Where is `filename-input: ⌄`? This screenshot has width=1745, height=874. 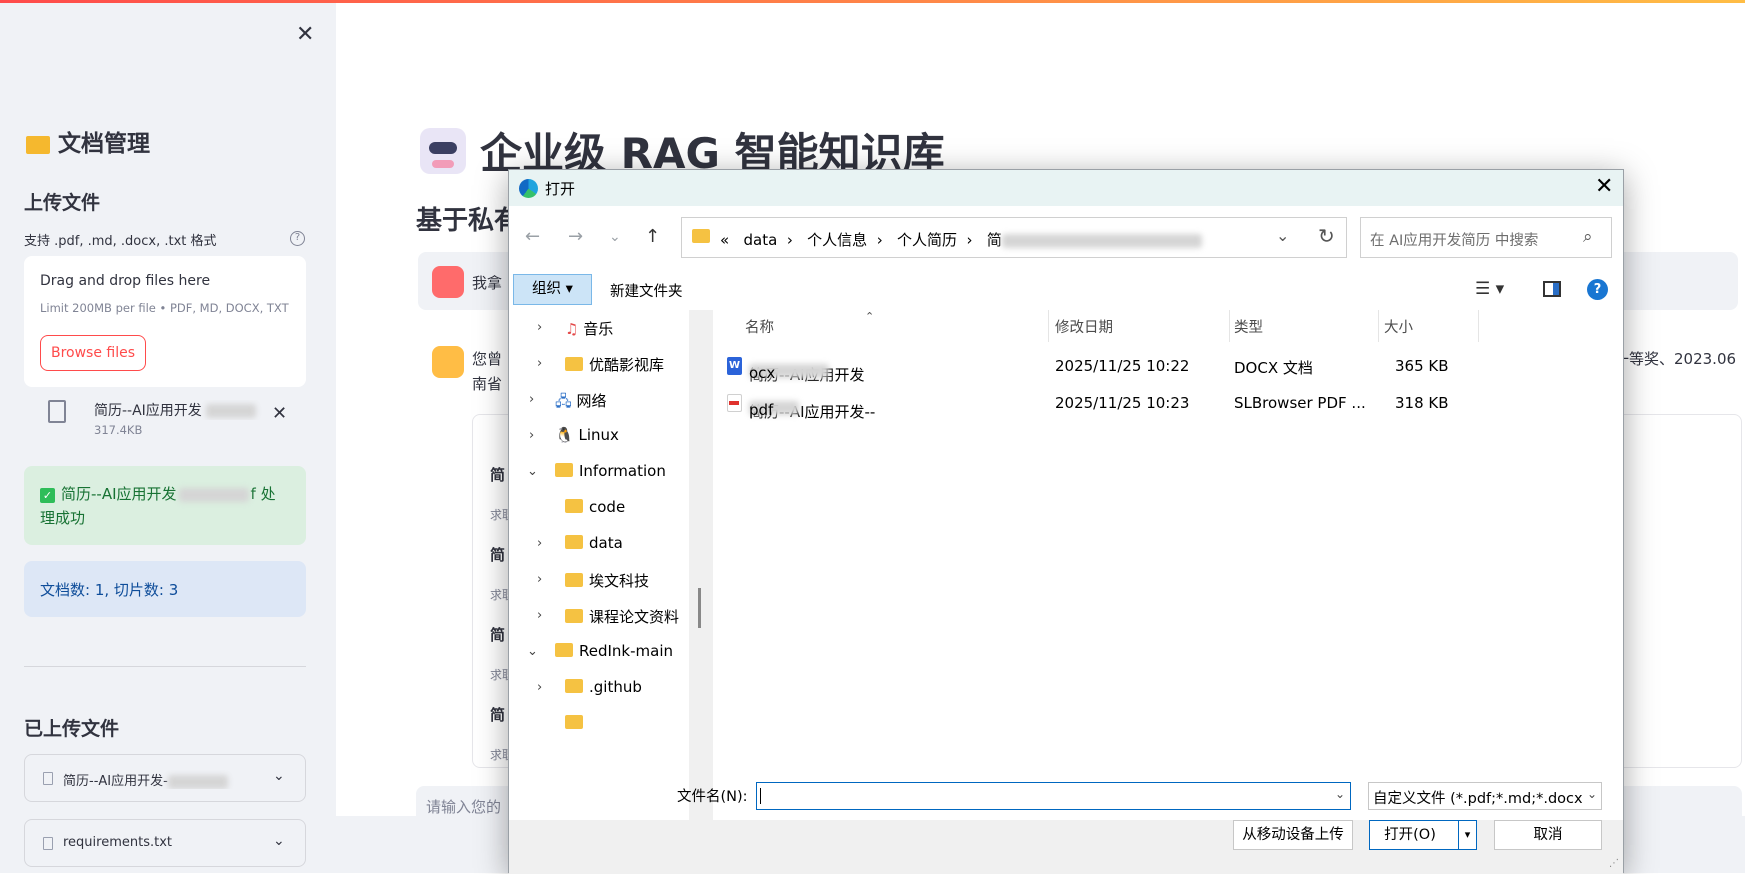
filename-input: ⌄ is located at coordinates (1053, 796).